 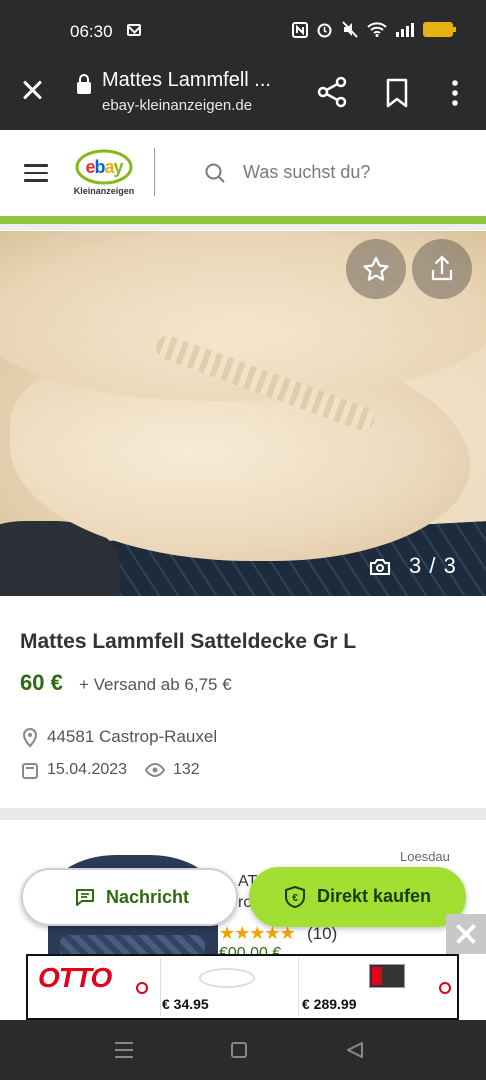 I want to click on secure-payment-icon: €, so click(x=295, y=897).